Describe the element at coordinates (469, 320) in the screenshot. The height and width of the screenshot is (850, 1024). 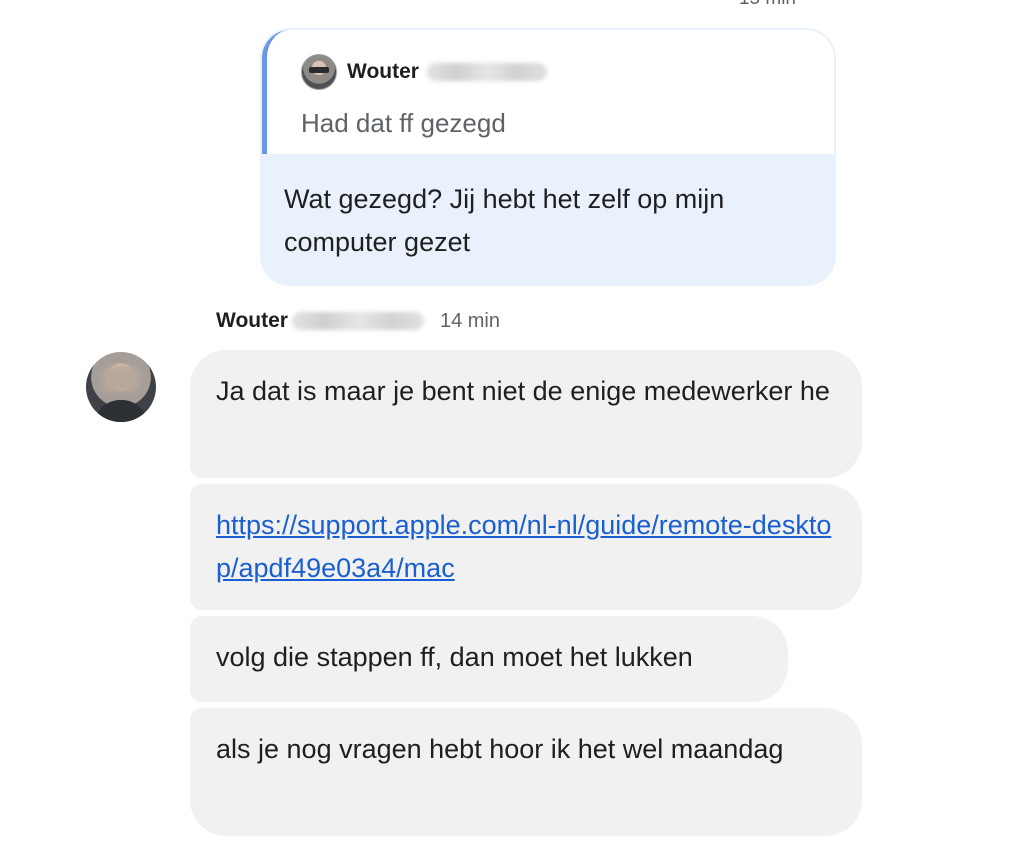
I see `message-timestamp: 14 min` at that location.